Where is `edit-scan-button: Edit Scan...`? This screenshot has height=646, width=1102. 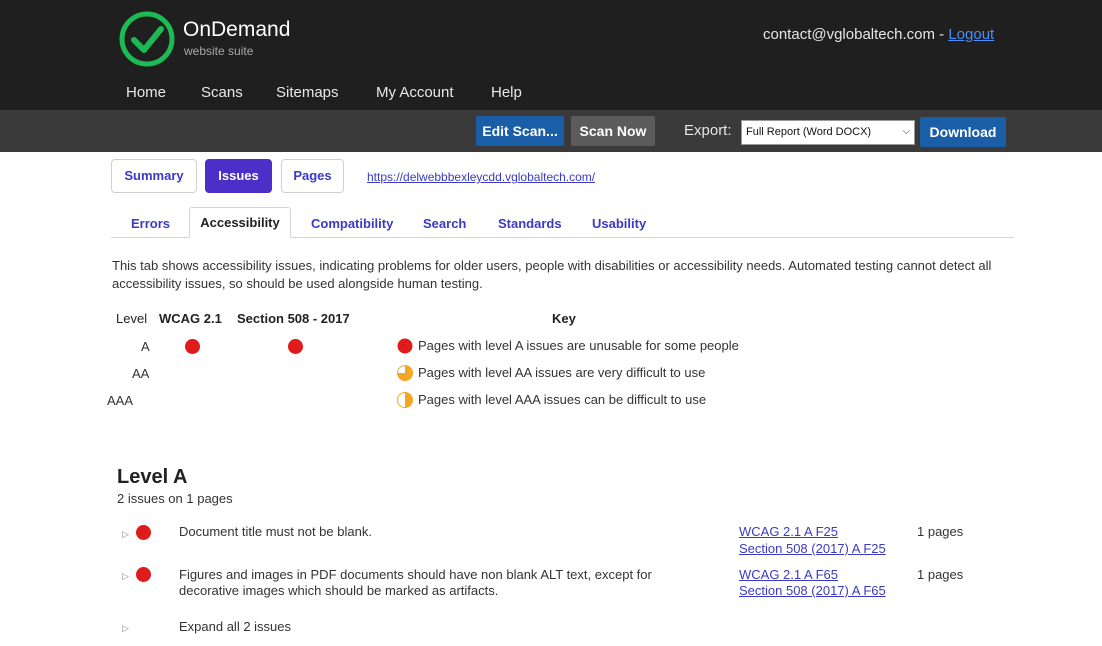
edit-scan-button: Edit Scan... is located at coordinates (520, 131).